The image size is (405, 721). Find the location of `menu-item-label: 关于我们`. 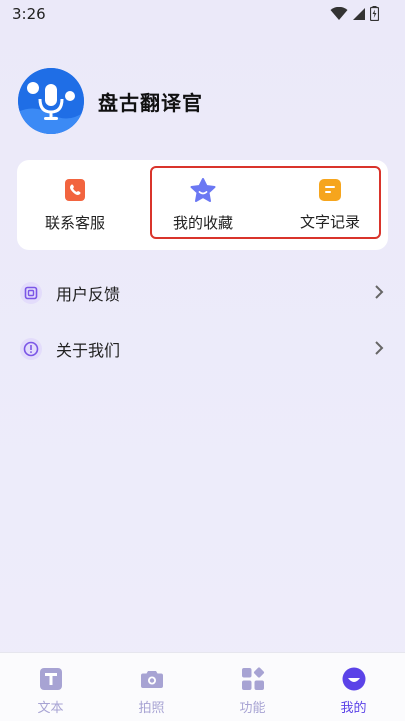

menu-item-label: 关于我们 is located at coordinates (88, 350).